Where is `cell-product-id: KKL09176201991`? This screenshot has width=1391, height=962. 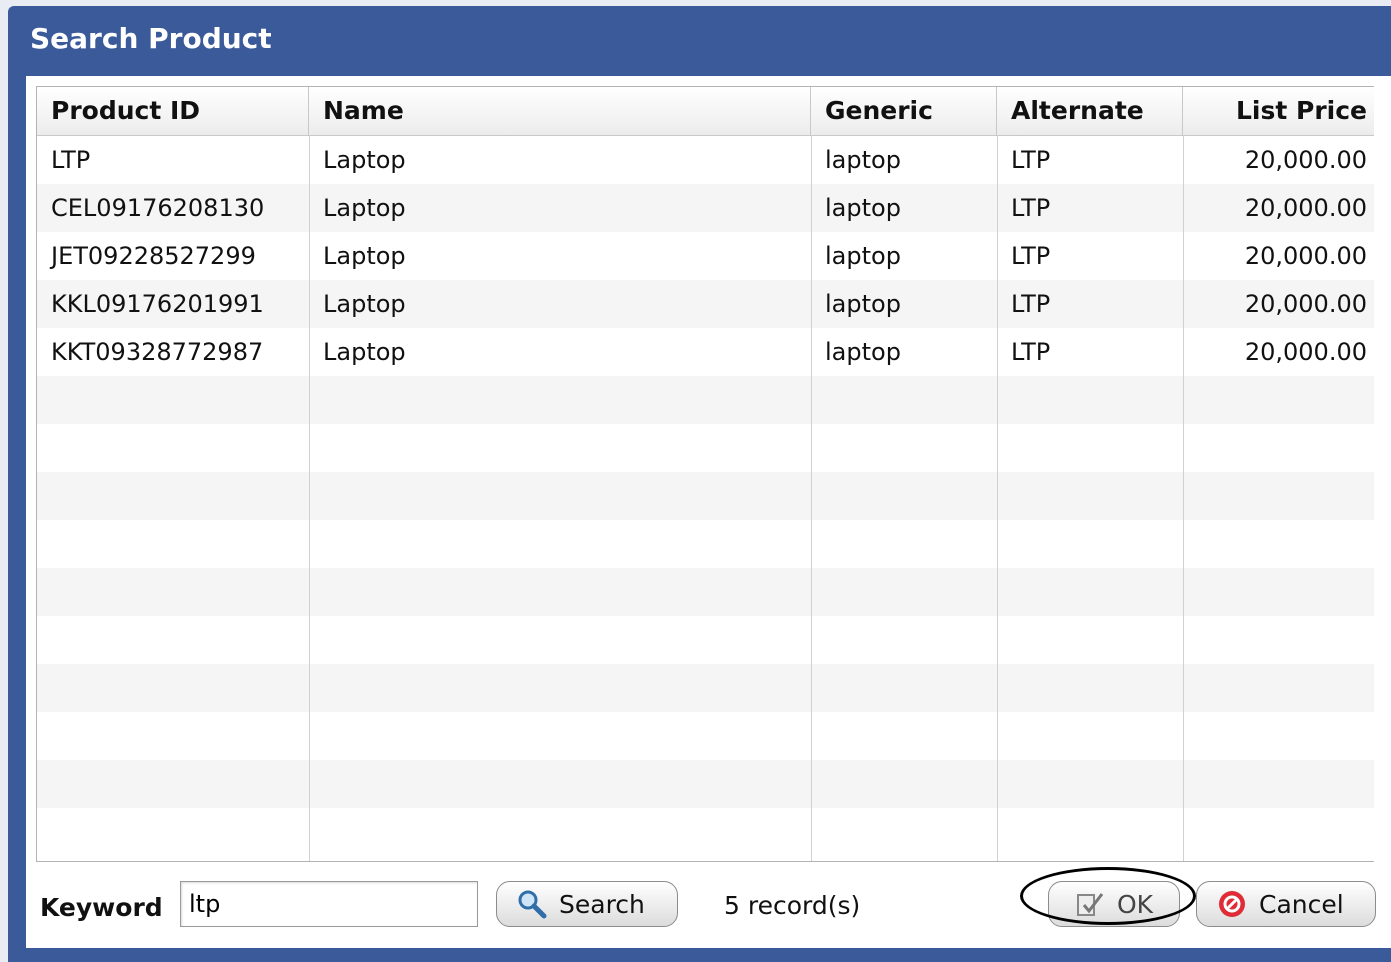
cell-product-id: KKL09176201991 is located at coordinates (157, 304).